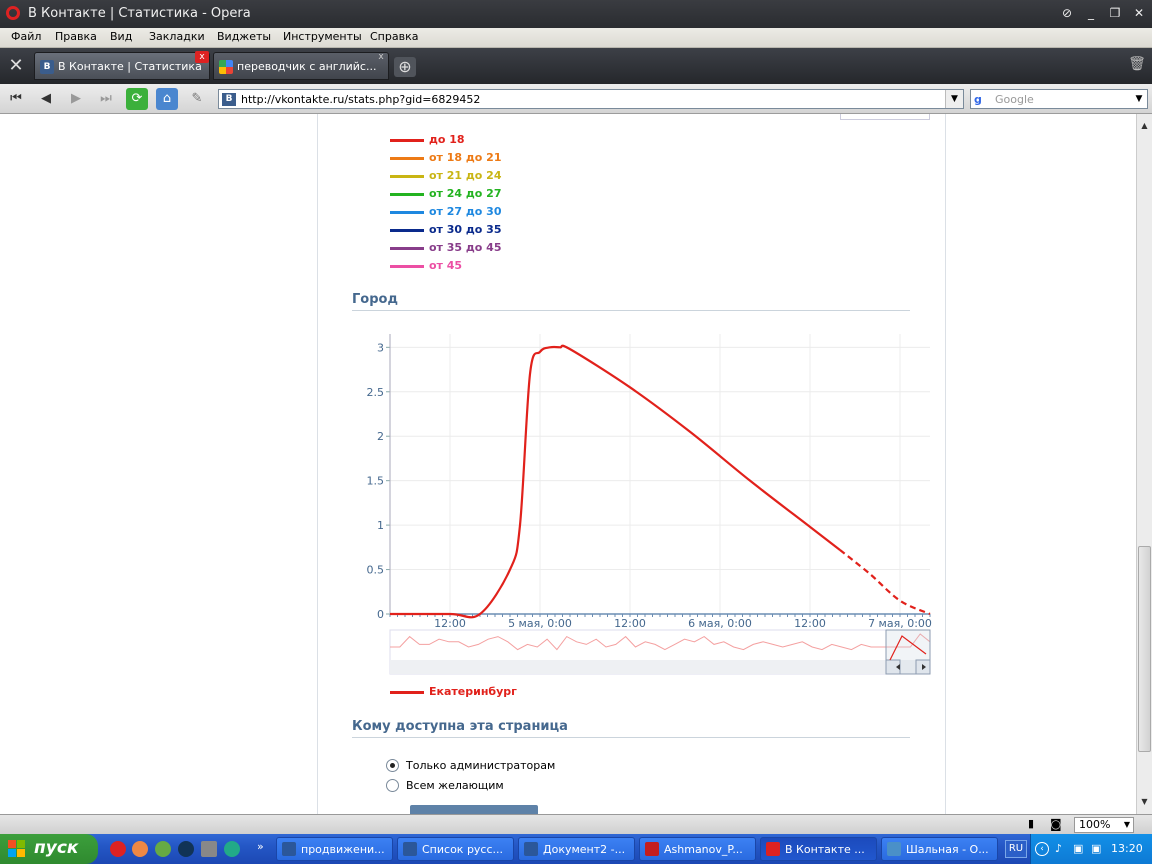 The image size is (1152, 864). Describe the element at coordinates (540, 623) in the screenshot. I see `x-tick-label: 5 мая, 0:00` at that location.